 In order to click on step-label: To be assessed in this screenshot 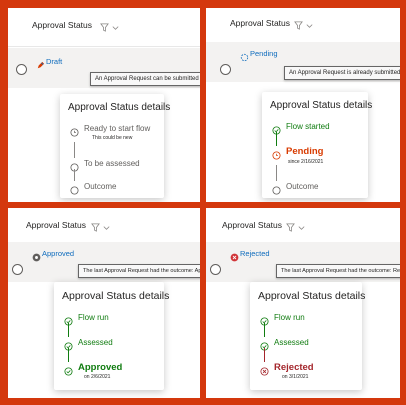, I will do `click(112, 163)`.